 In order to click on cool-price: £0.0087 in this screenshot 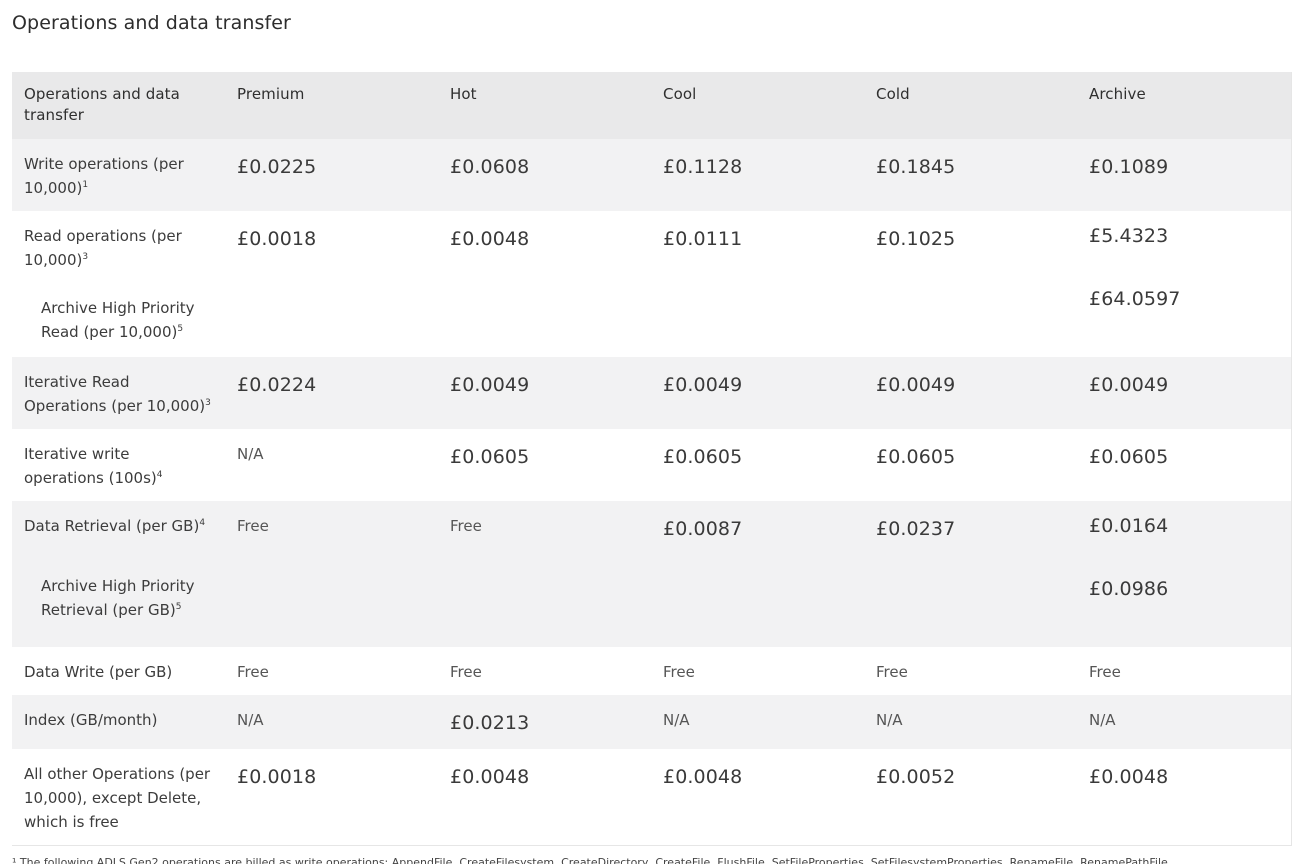, I will do `click(703, 529)`.